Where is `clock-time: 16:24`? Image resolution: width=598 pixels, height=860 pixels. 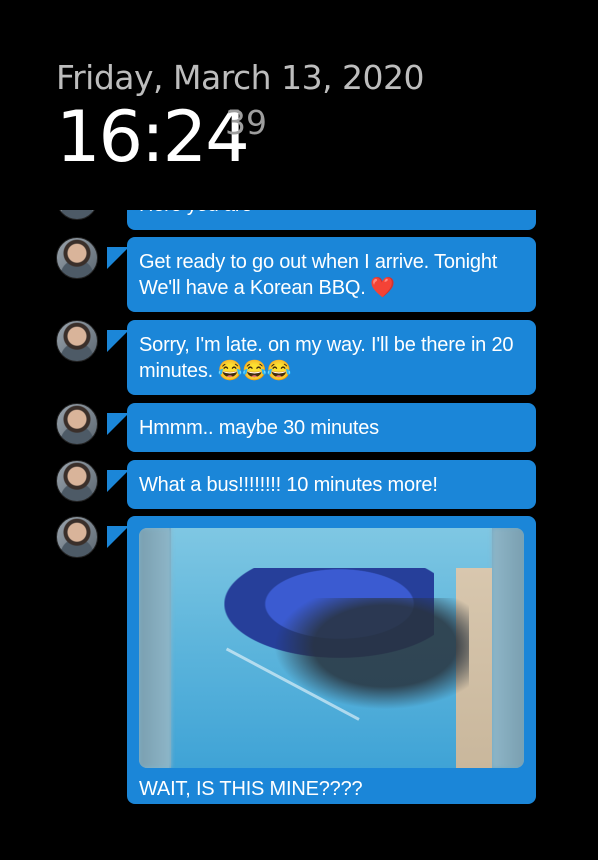 clock-time: 16:24 is located at coordinates (153, 137).